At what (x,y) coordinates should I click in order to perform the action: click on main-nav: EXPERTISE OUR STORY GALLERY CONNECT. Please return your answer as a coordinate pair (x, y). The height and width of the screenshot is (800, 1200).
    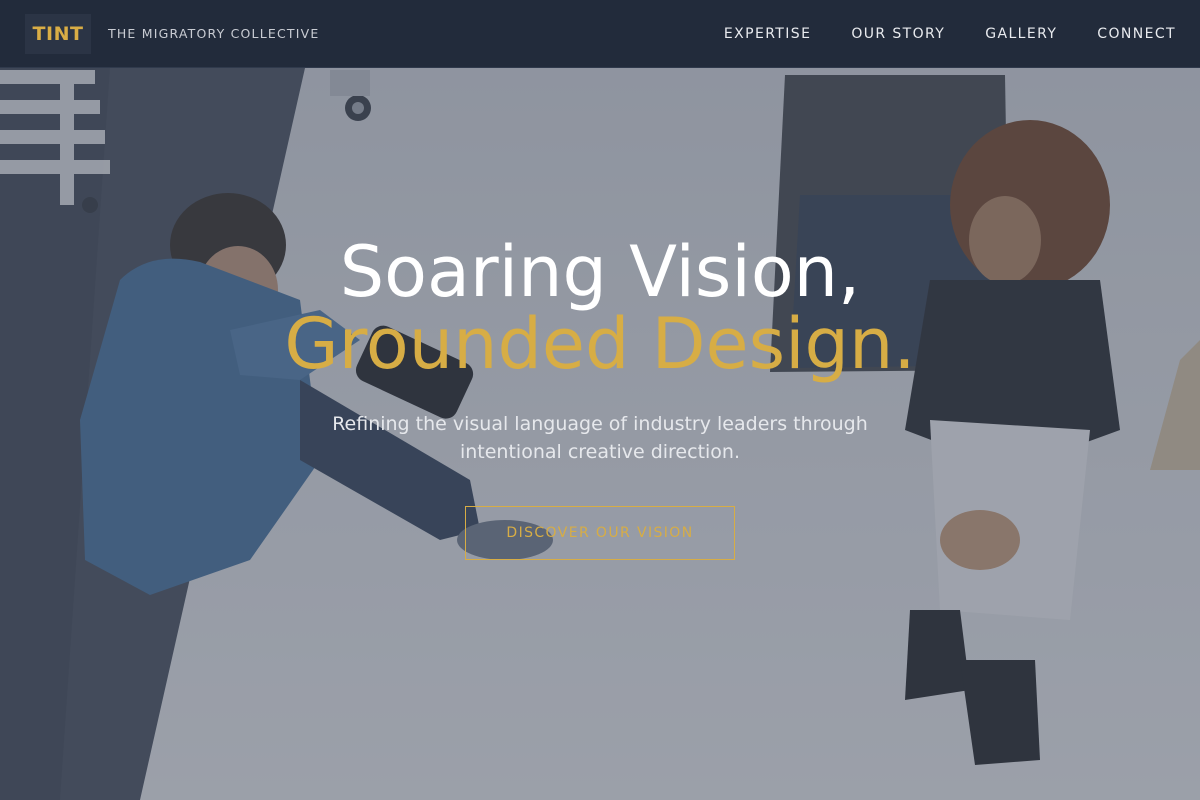
    Looking at the image, I should click on (942, 34).